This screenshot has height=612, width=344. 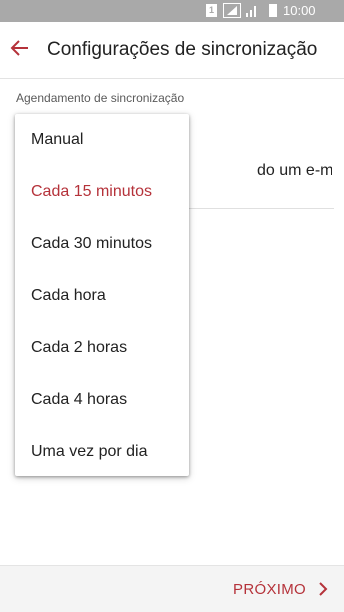 I want to click on signal-bars-icon, so click(x=251, y=11).